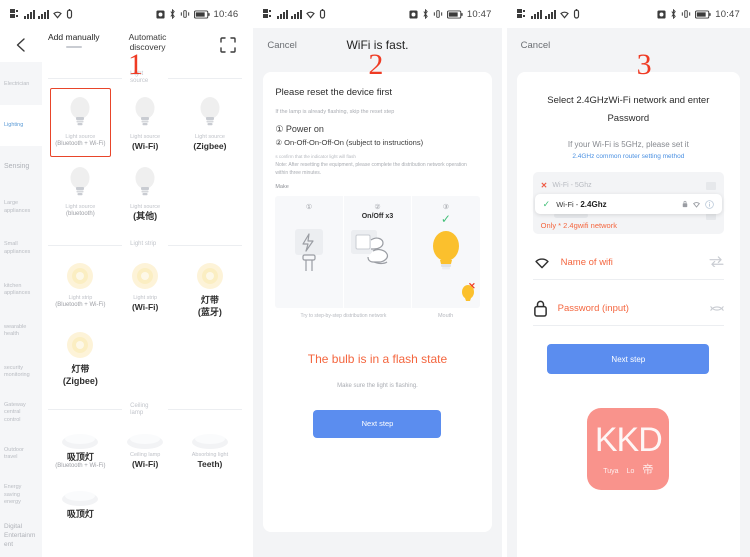  Describe the element at coordinates (21, 413) in the screenshot. I see `sidebar-item-gateway-central-control: Gateway central control` at that location.